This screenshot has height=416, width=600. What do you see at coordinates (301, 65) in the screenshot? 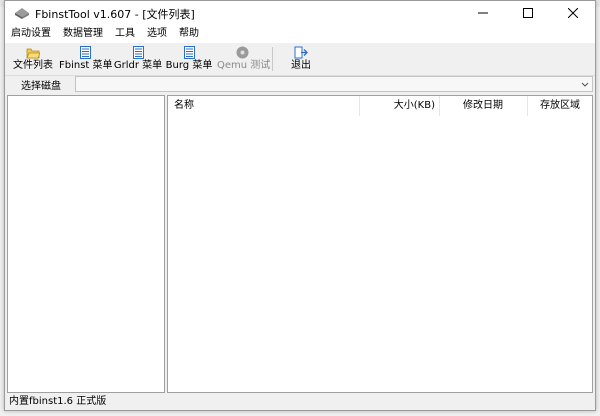
I see `exit-label: 退出` at bounding box center [301, 65].